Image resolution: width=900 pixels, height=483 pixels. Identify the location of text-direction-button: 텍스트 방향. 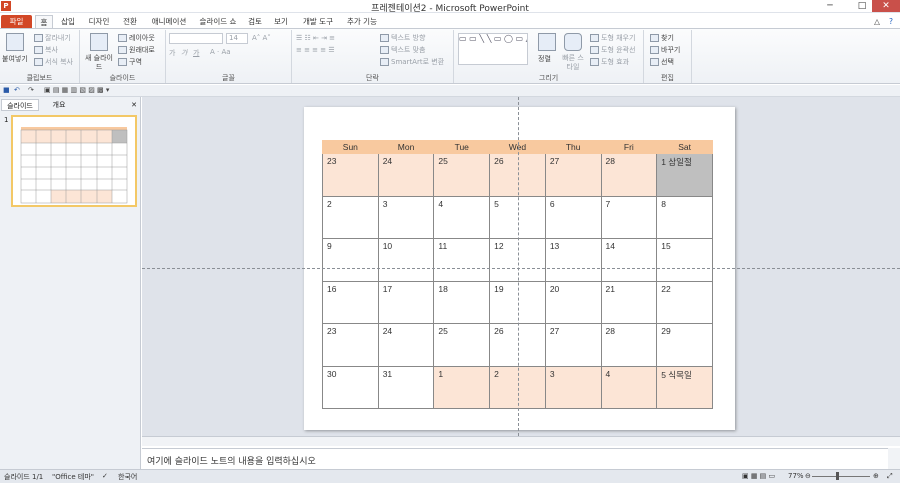
(402, 38).